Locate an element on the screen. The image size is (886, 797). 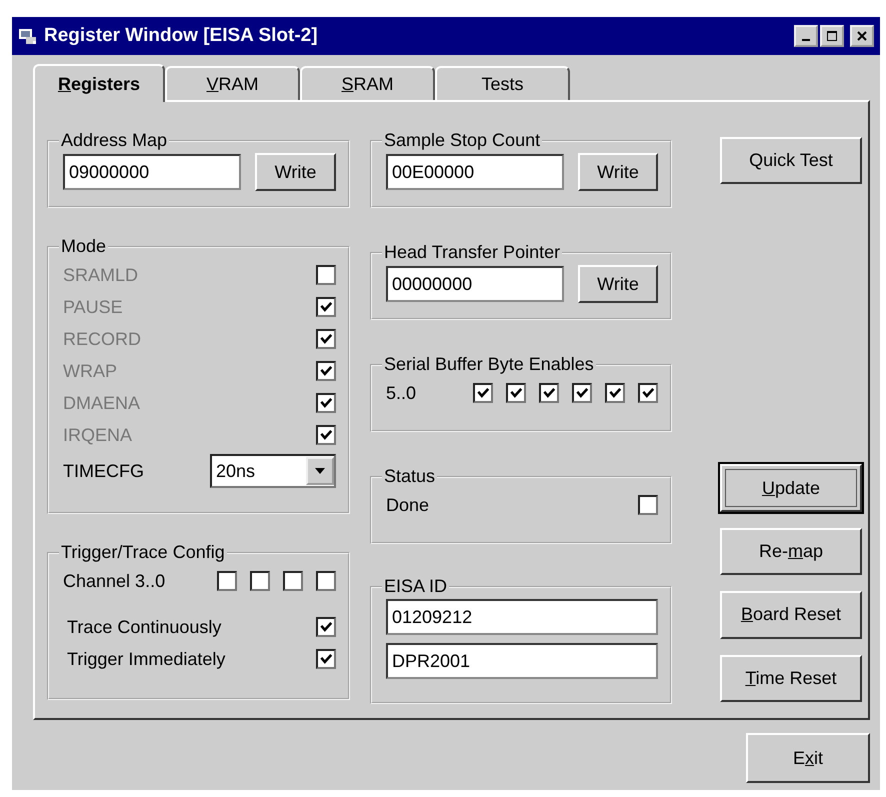
quick-test-button: Quick Test is located at coordinates (791, 160).